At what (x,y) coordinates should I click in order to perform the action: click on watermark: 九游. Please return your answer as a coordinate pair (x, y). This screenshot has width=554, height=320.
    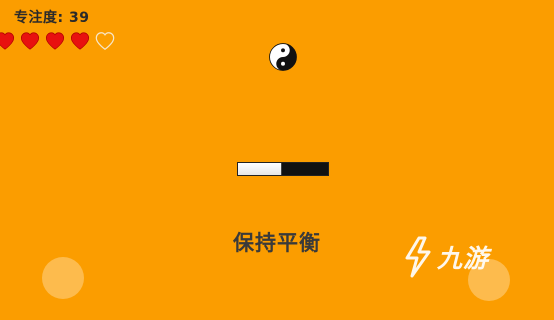
    Looking at the image, I should click on (446, 257).